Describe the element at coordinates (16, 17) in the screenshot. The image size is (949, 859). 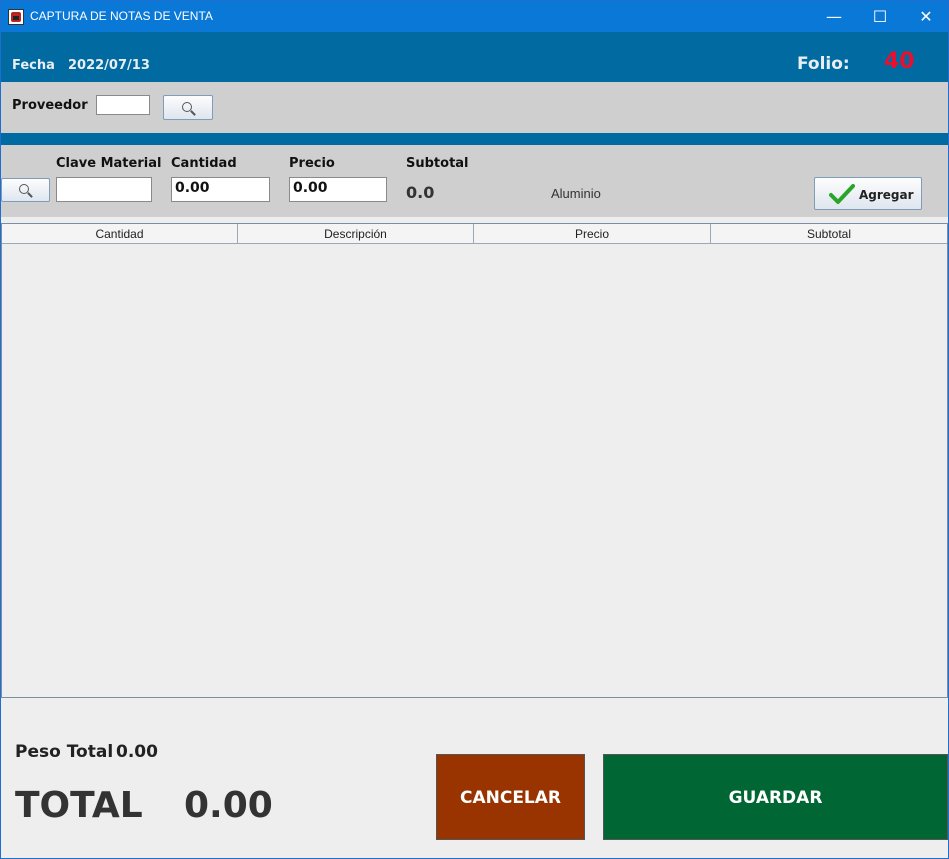
I see `app-icon` at that location.